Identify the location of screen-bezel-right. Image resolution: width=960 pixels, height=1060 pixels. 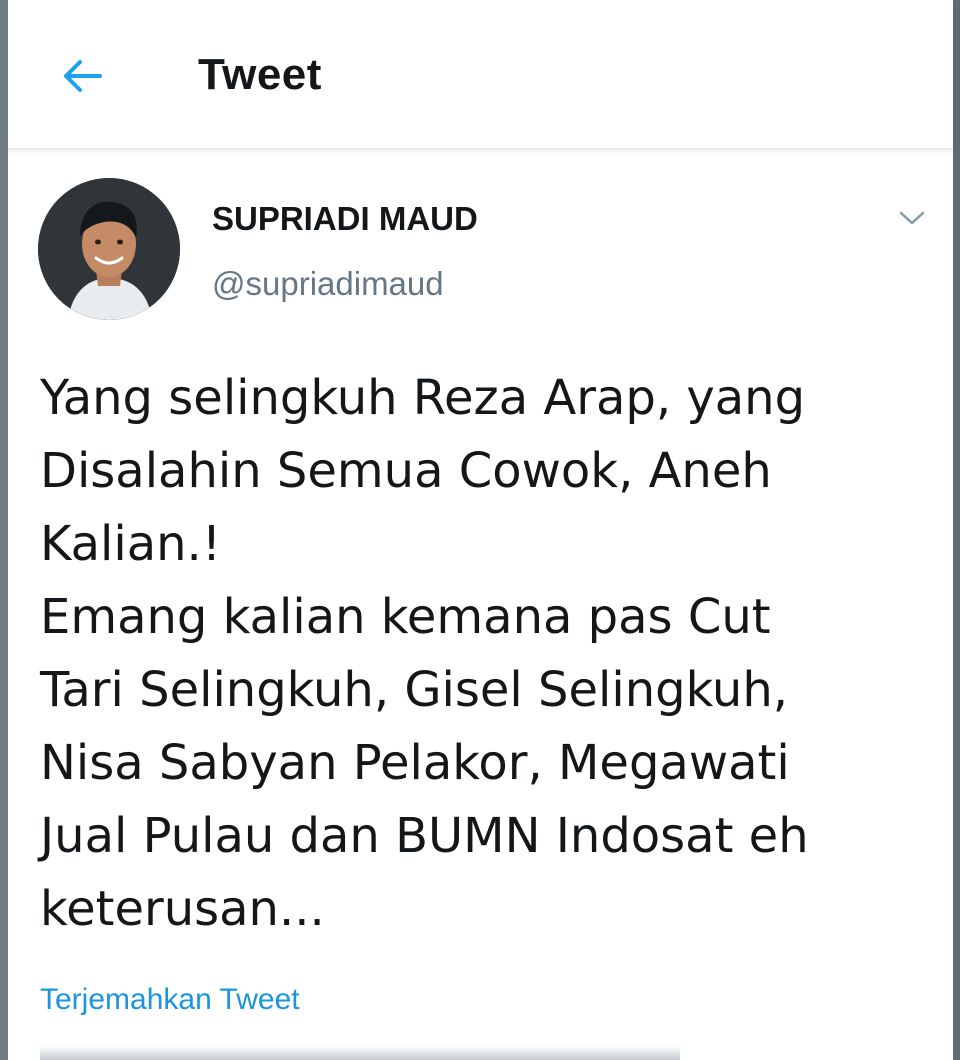
(956, 530).